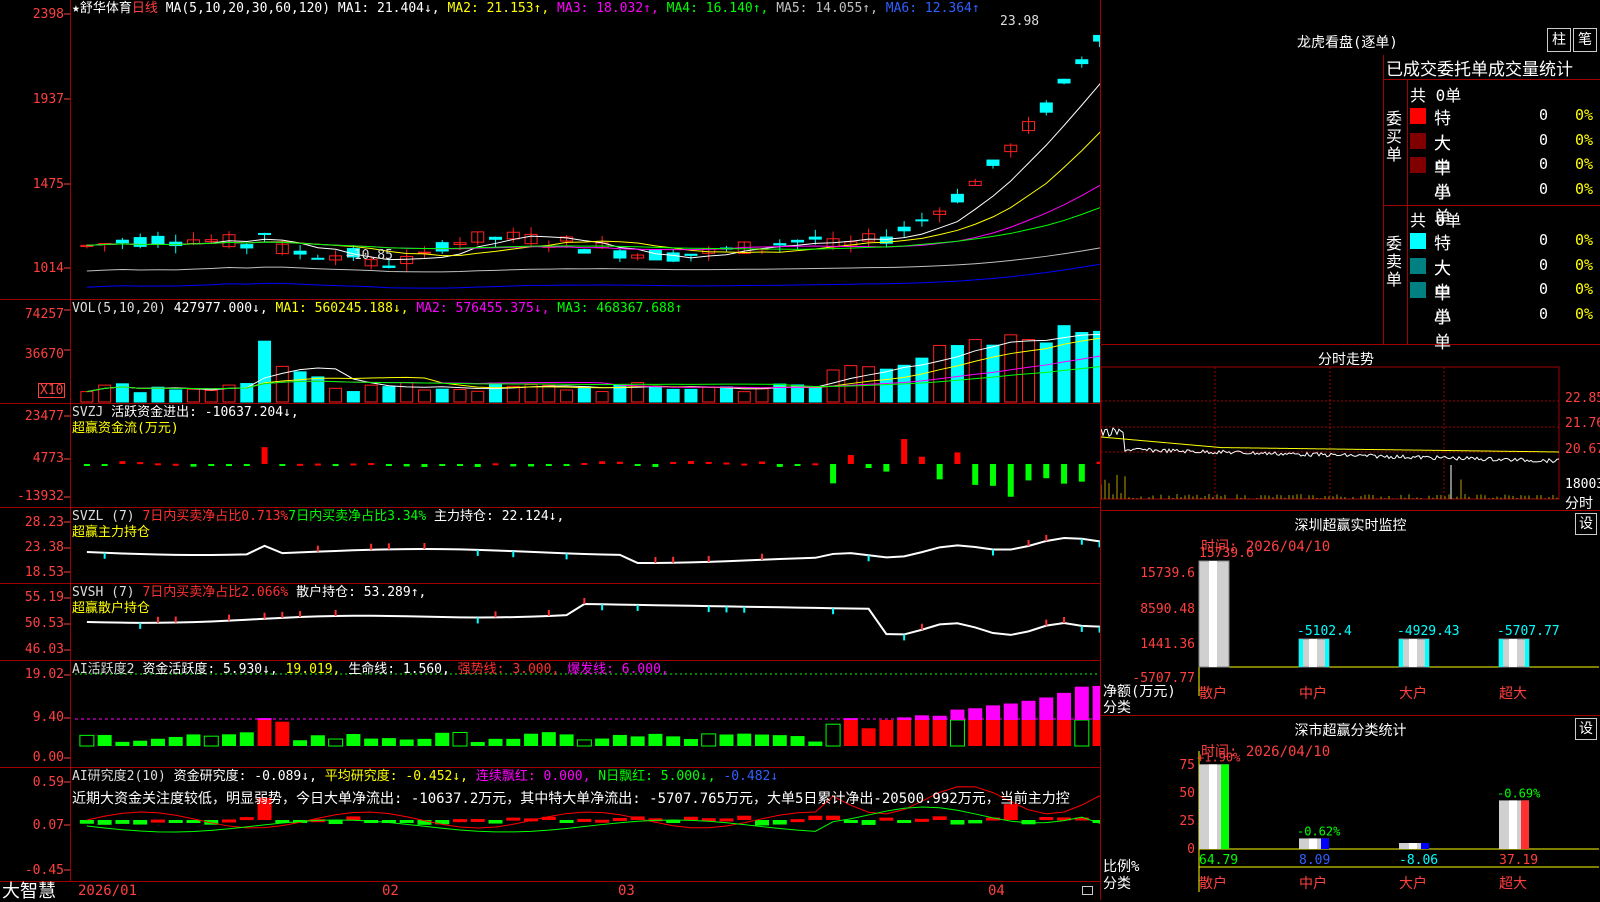 This screenshot has width=1600, height=902. I want to click on intraday-y-label: 20.67, so click(1582, 449).